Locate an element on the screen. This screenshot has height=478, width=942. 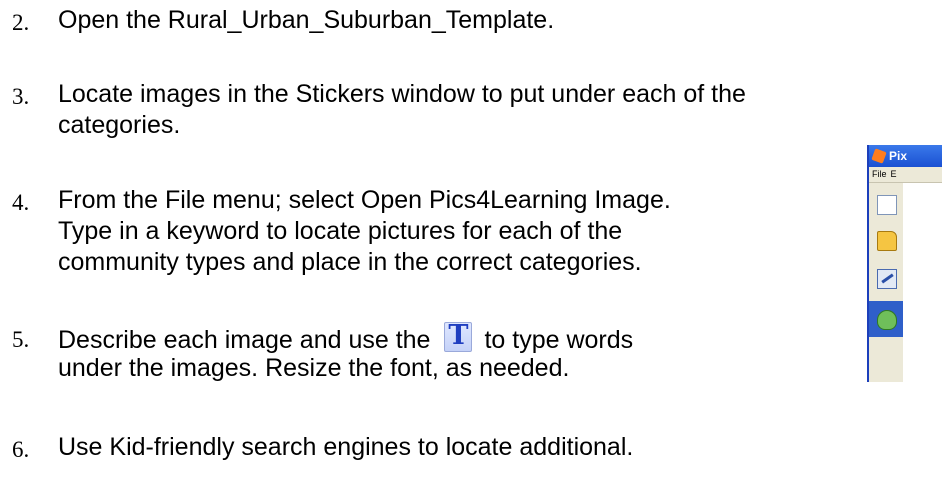
pixie-menu-bar: File E is located at coordinates (905, 175).